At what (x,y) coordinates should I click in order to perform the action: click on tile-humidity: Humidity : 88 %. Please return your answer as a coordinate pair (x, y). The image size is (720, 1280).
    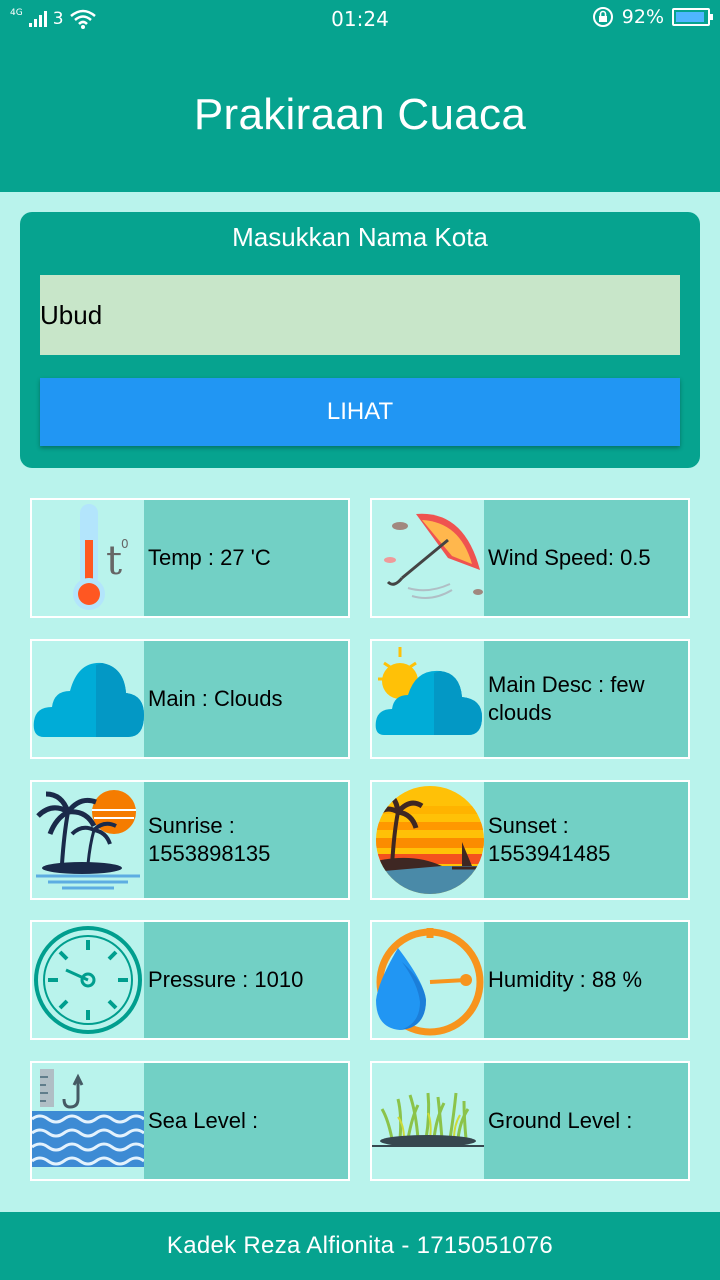
    Looking at the image, I should click on (530, 980).